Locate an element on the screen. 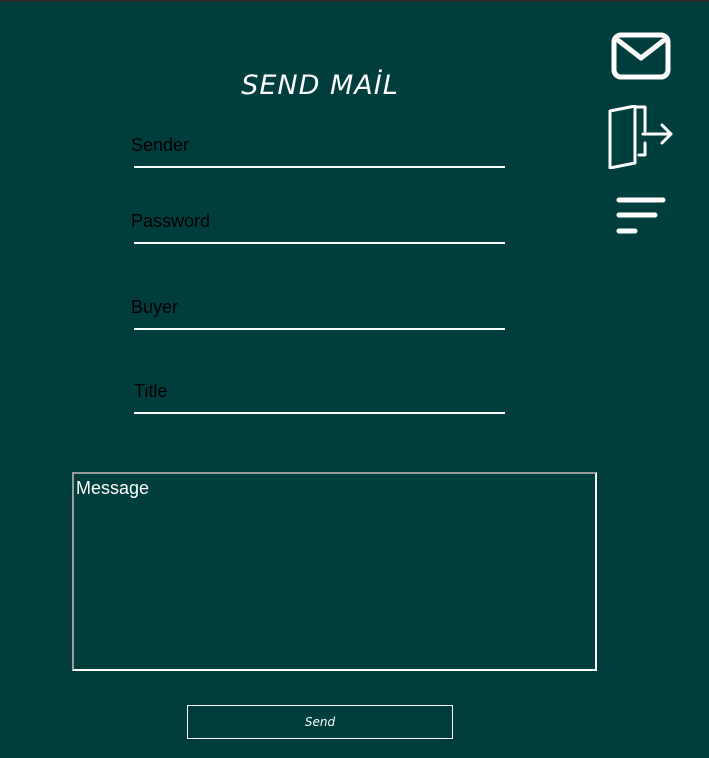 The height and width of the screenshot is (758, 709). password-label: Password is located at coordinates (171, 221).